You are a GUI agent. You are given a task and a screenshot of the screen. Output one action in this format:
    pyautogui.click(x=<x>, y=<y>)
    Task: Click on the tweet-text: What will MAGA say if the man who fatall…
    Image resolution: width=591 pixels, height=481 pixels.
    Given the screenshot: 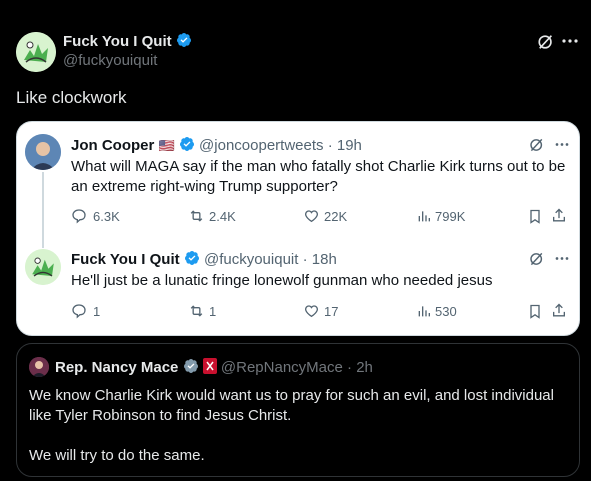 What is the action you would take?
    pyautogui.click(x=318, y=176)
    